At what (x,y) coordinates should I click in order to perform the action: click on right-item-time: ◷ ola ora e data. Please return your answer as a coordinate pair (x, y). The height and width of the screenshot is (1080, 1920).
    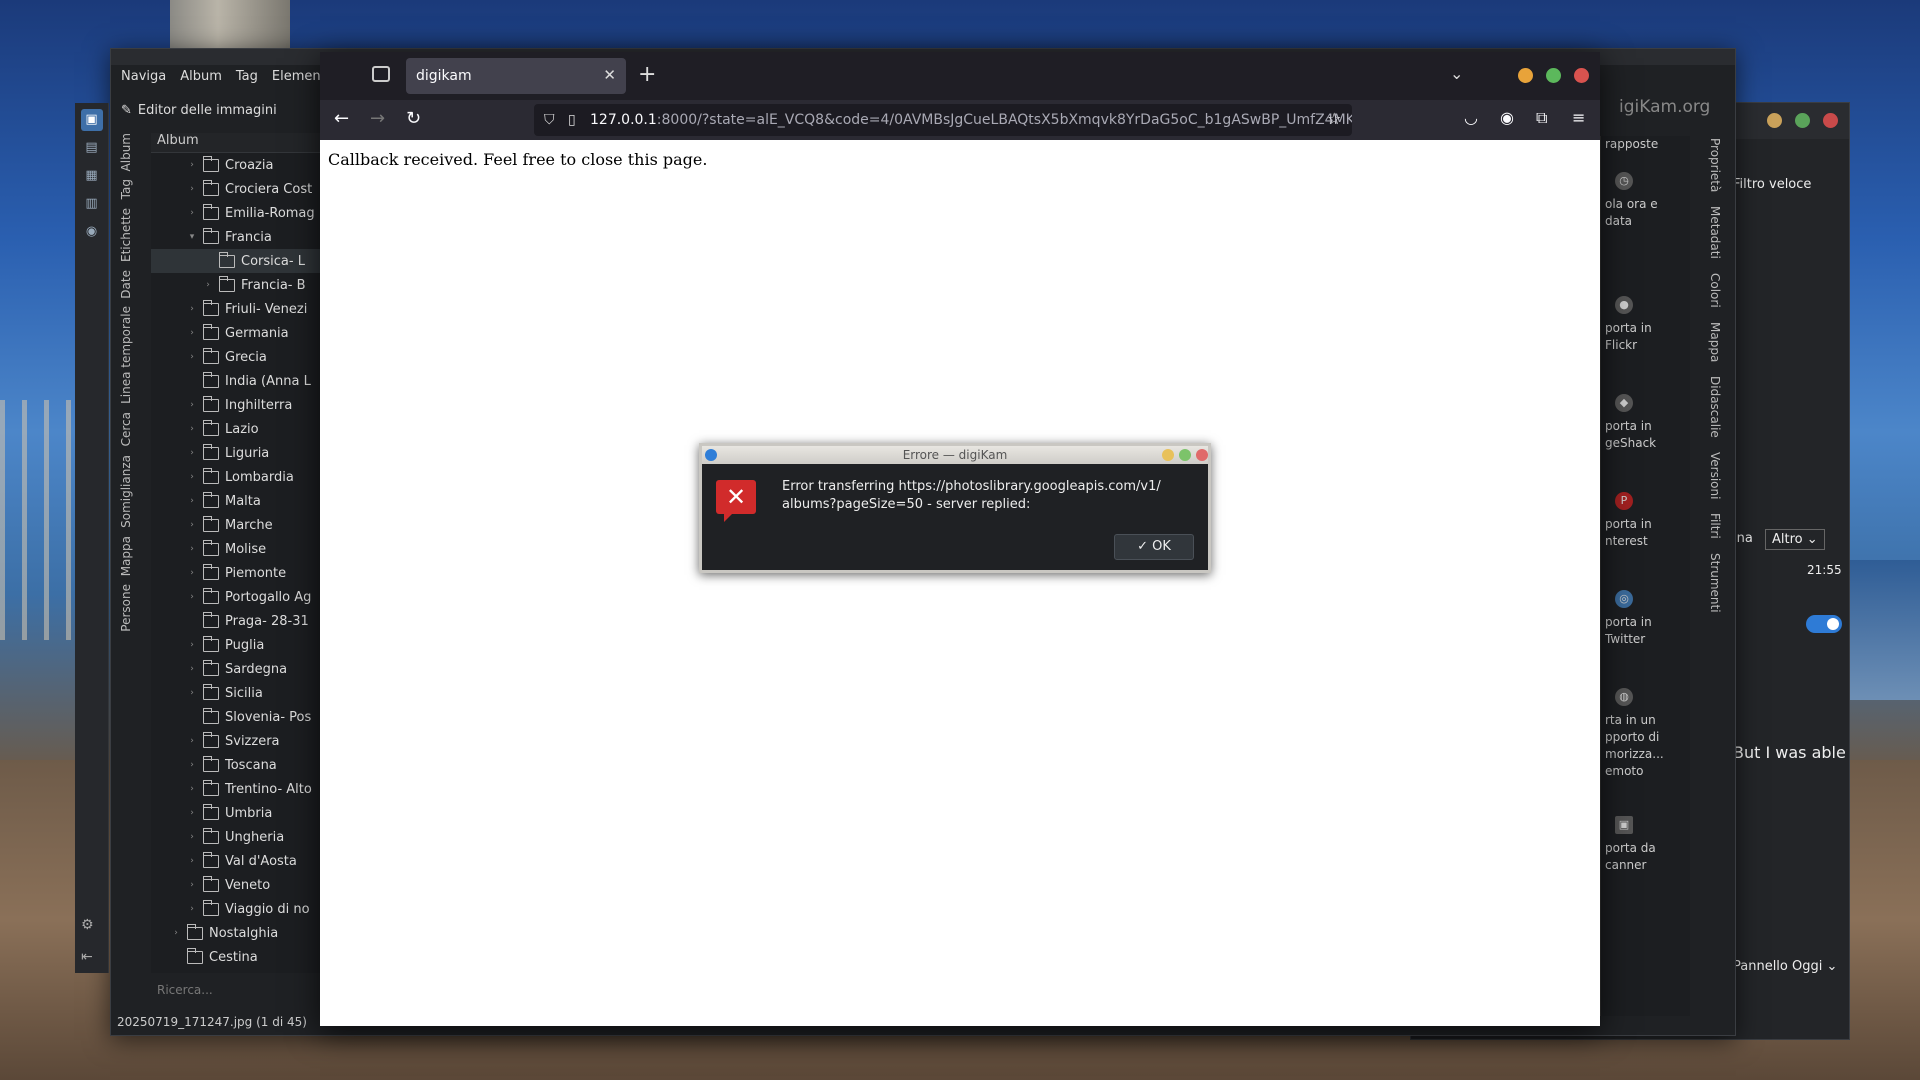
    Looking at the image, I should click on (1643, 201).